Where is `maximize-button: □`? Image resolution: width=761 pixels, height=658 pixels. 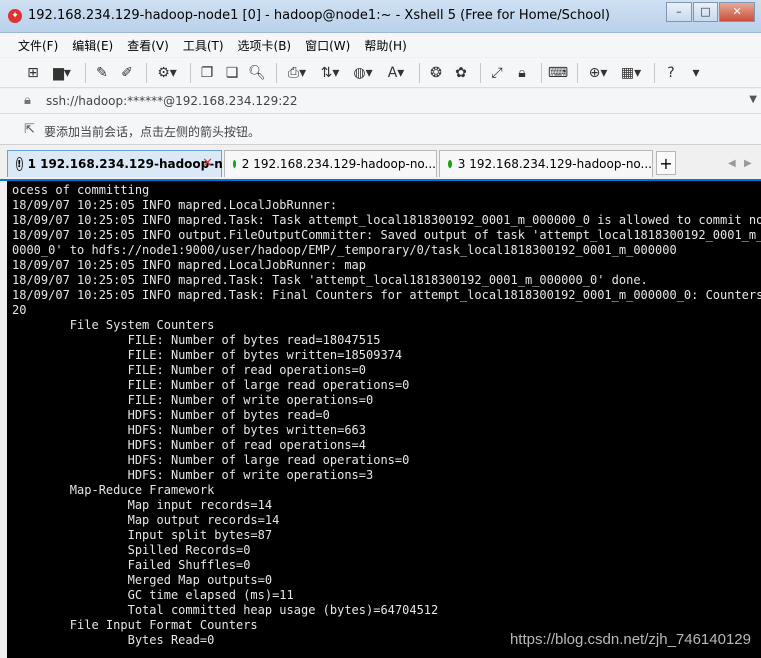
maximize-button: □ is located at coordinates (705, 12).